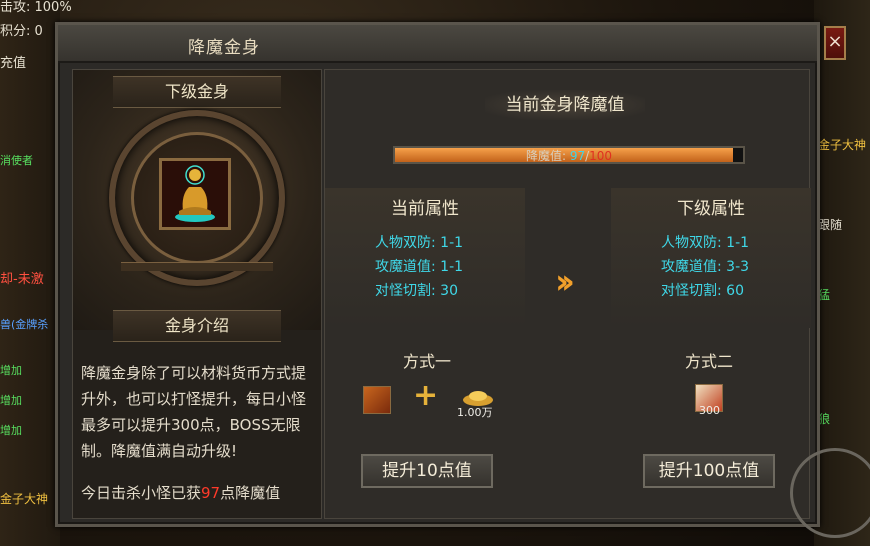 This screenshot has width=870, height=546. Describe the element at coordinates (437, 44) in the screenshot. I see `window-titlebar: 降魔金身` at that location.